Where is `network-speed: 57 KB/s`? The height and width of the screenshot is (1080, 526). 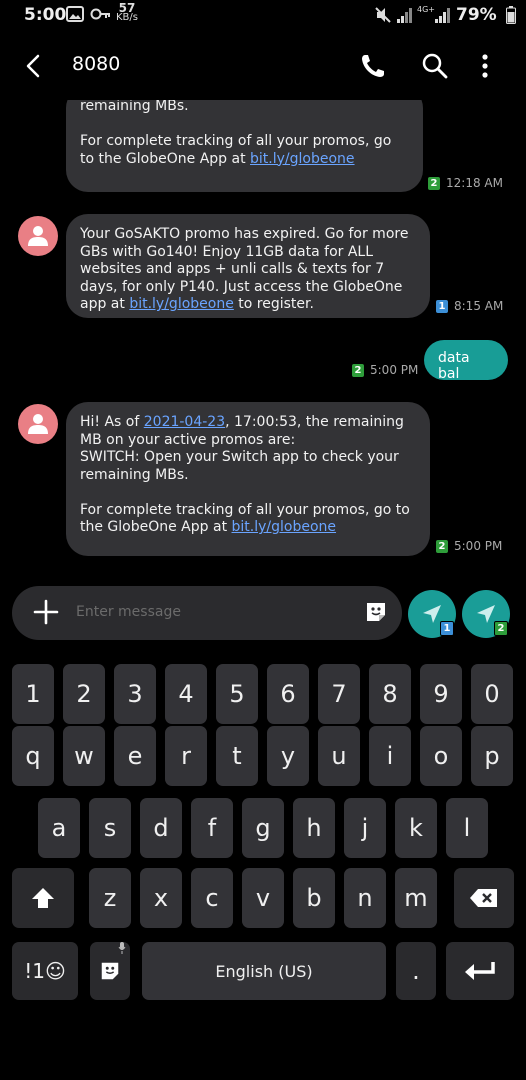
network-speed: 57 KB/s is located at coordinates (127, 12).